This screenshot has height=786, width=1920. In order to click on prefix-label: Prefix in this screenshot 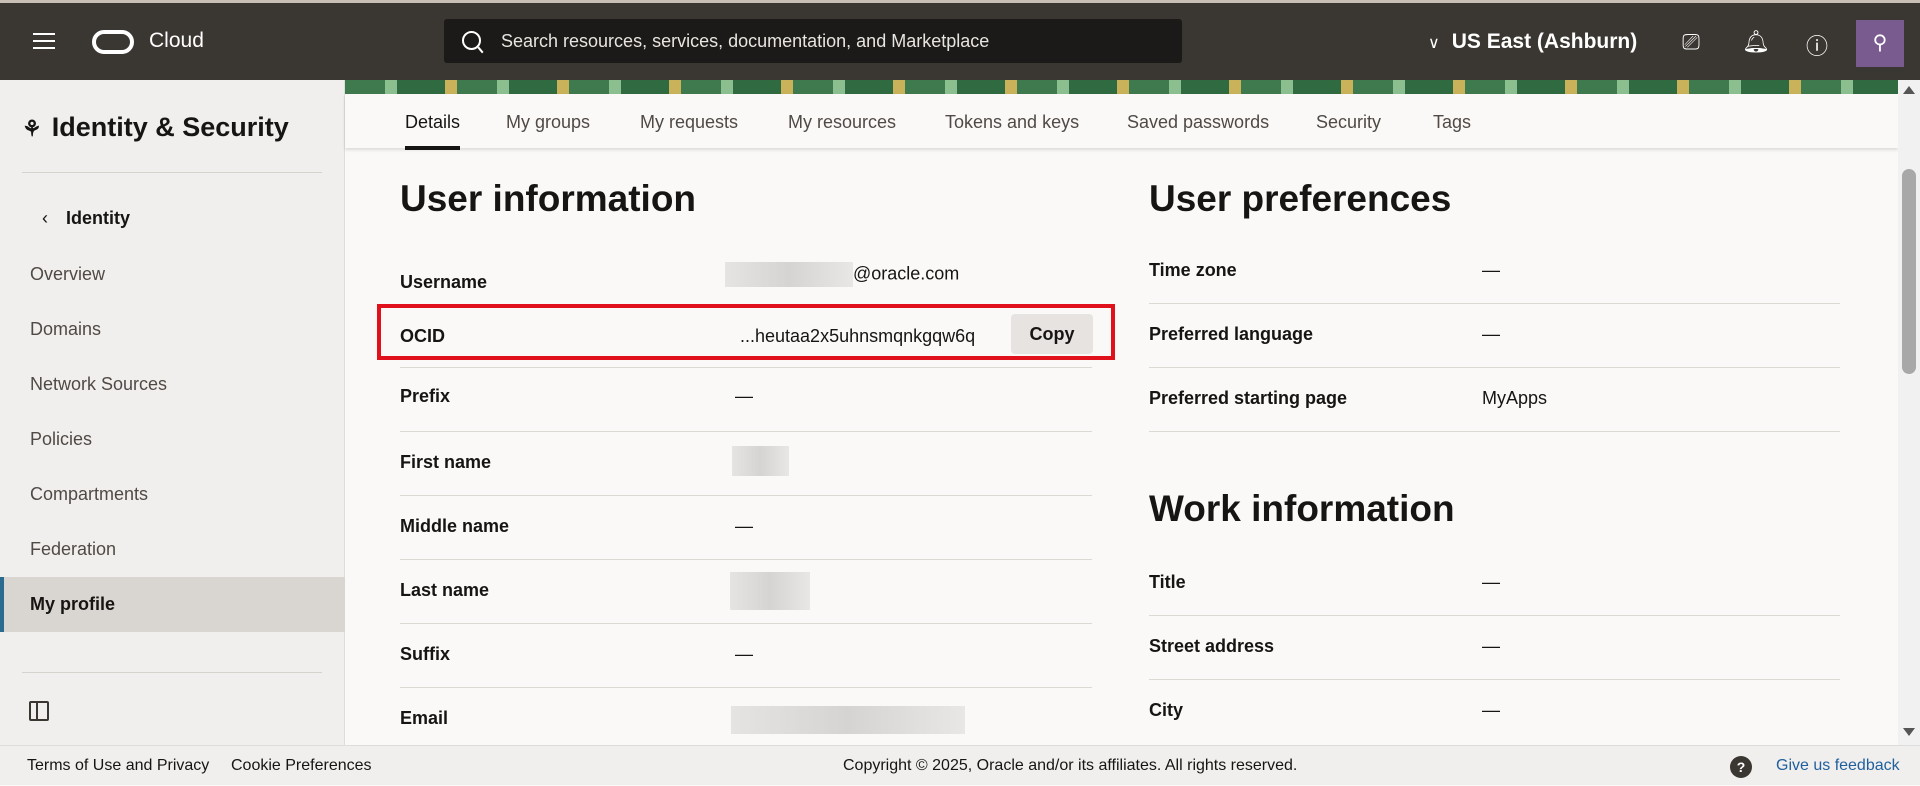, I will do `click(425, 396)`.